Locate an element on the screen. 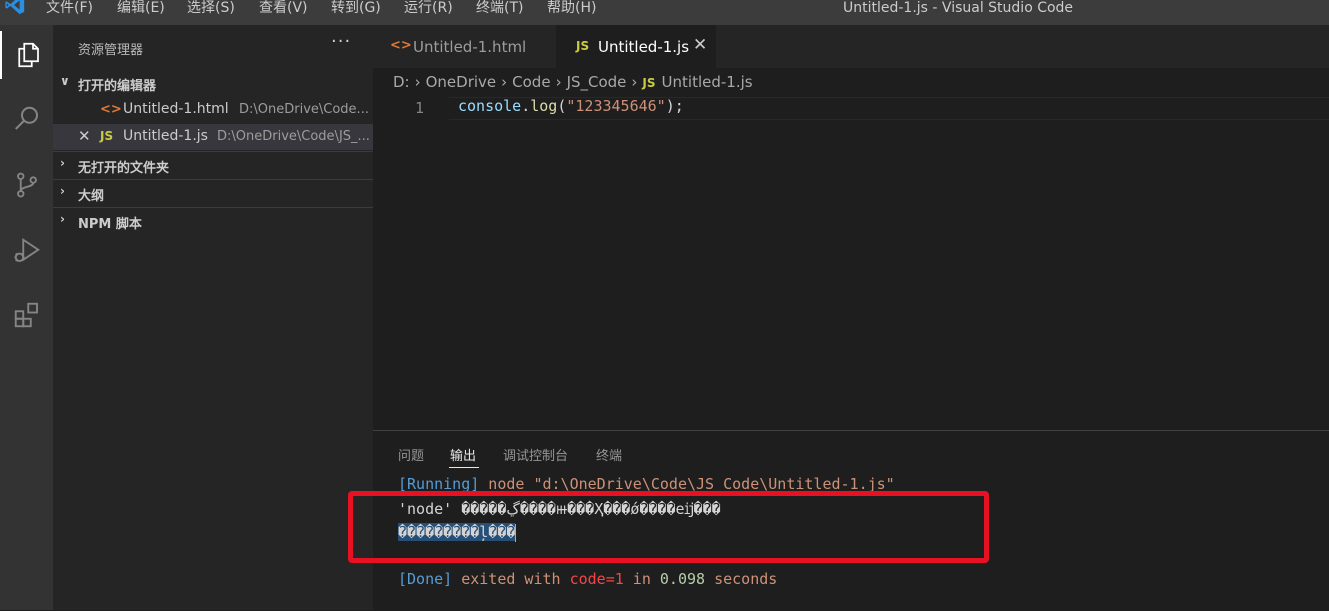 The height and width of the screenshot is (611, 1329). annotation-highlight-box is located at coordinates (668, 527).